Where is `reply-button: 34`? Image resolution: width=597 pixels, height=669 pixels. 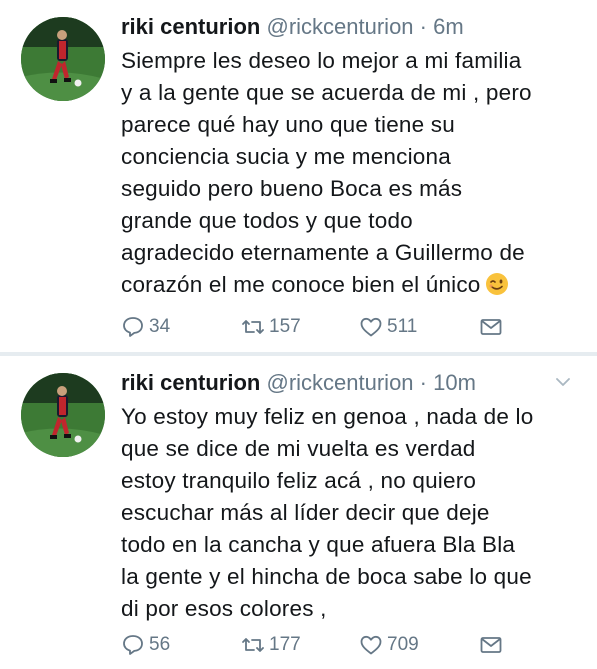
reply-button: 34 is located at coordinates (145, 327).